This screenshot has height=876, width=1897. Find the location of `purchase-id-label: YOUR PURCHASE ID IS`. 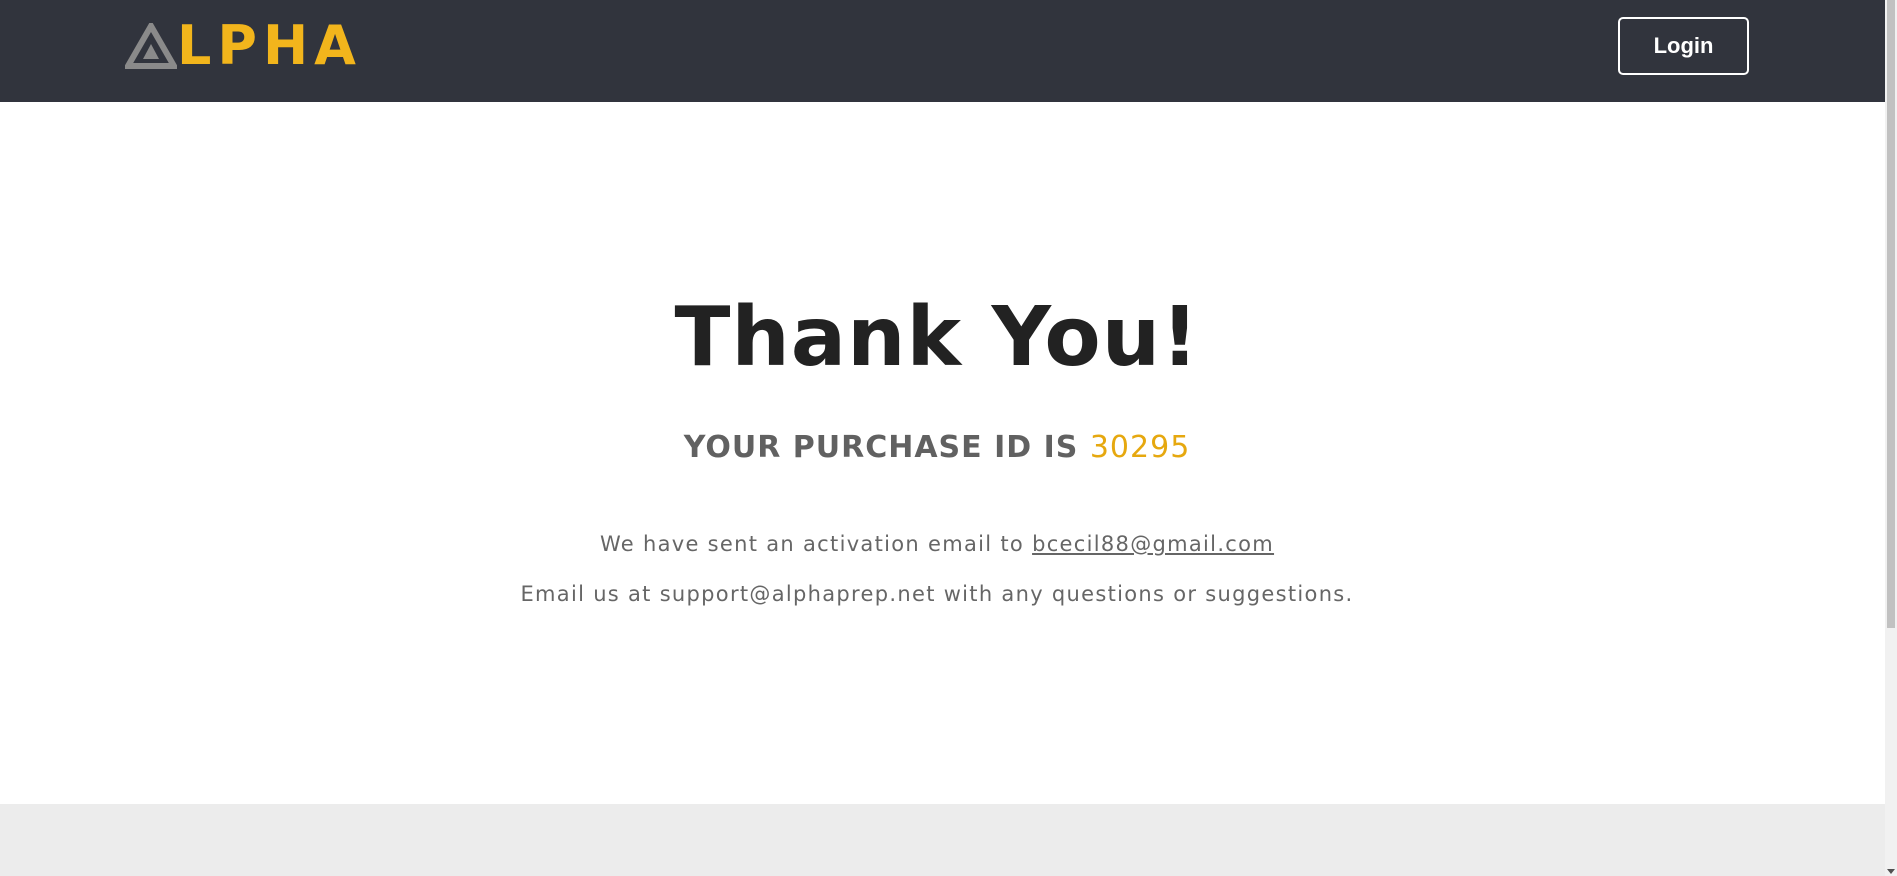

purchase-id-label: YOUR PURCHASE ID IS is located at coordinates (881, 447).